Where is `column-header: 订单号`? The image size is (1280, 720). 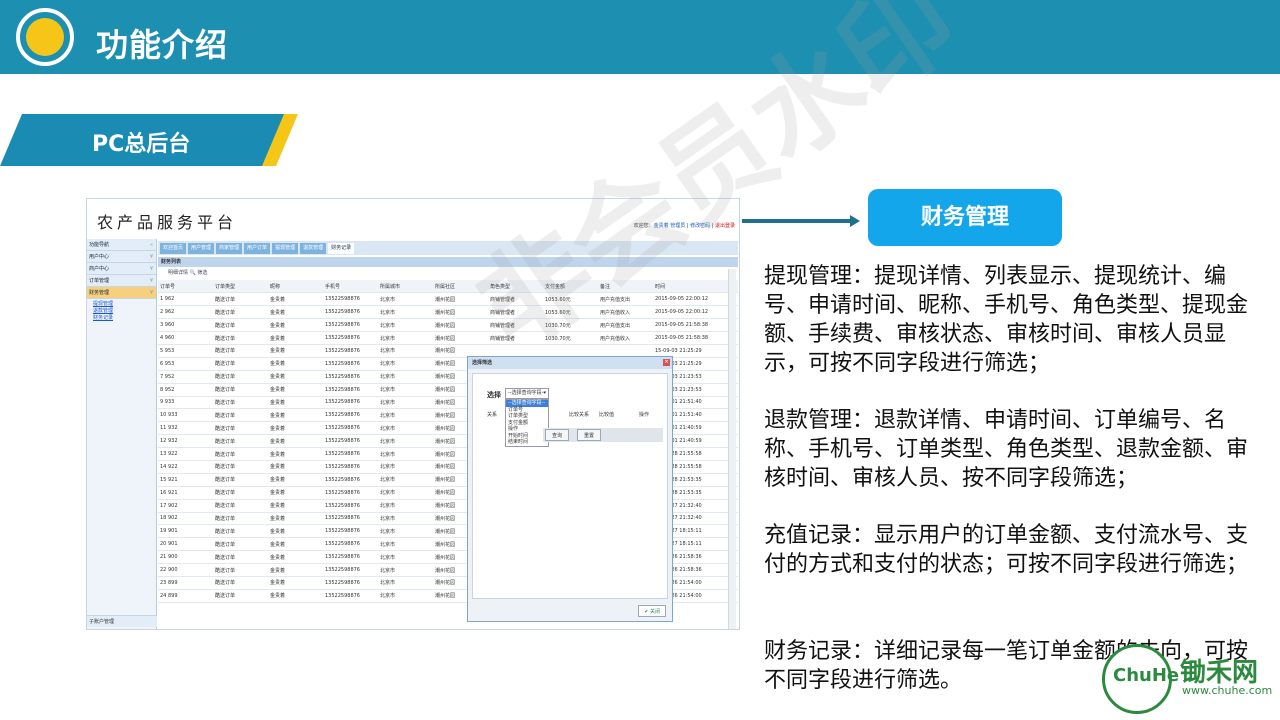
column-header: 订单号 is located at coordinates (185, 287).